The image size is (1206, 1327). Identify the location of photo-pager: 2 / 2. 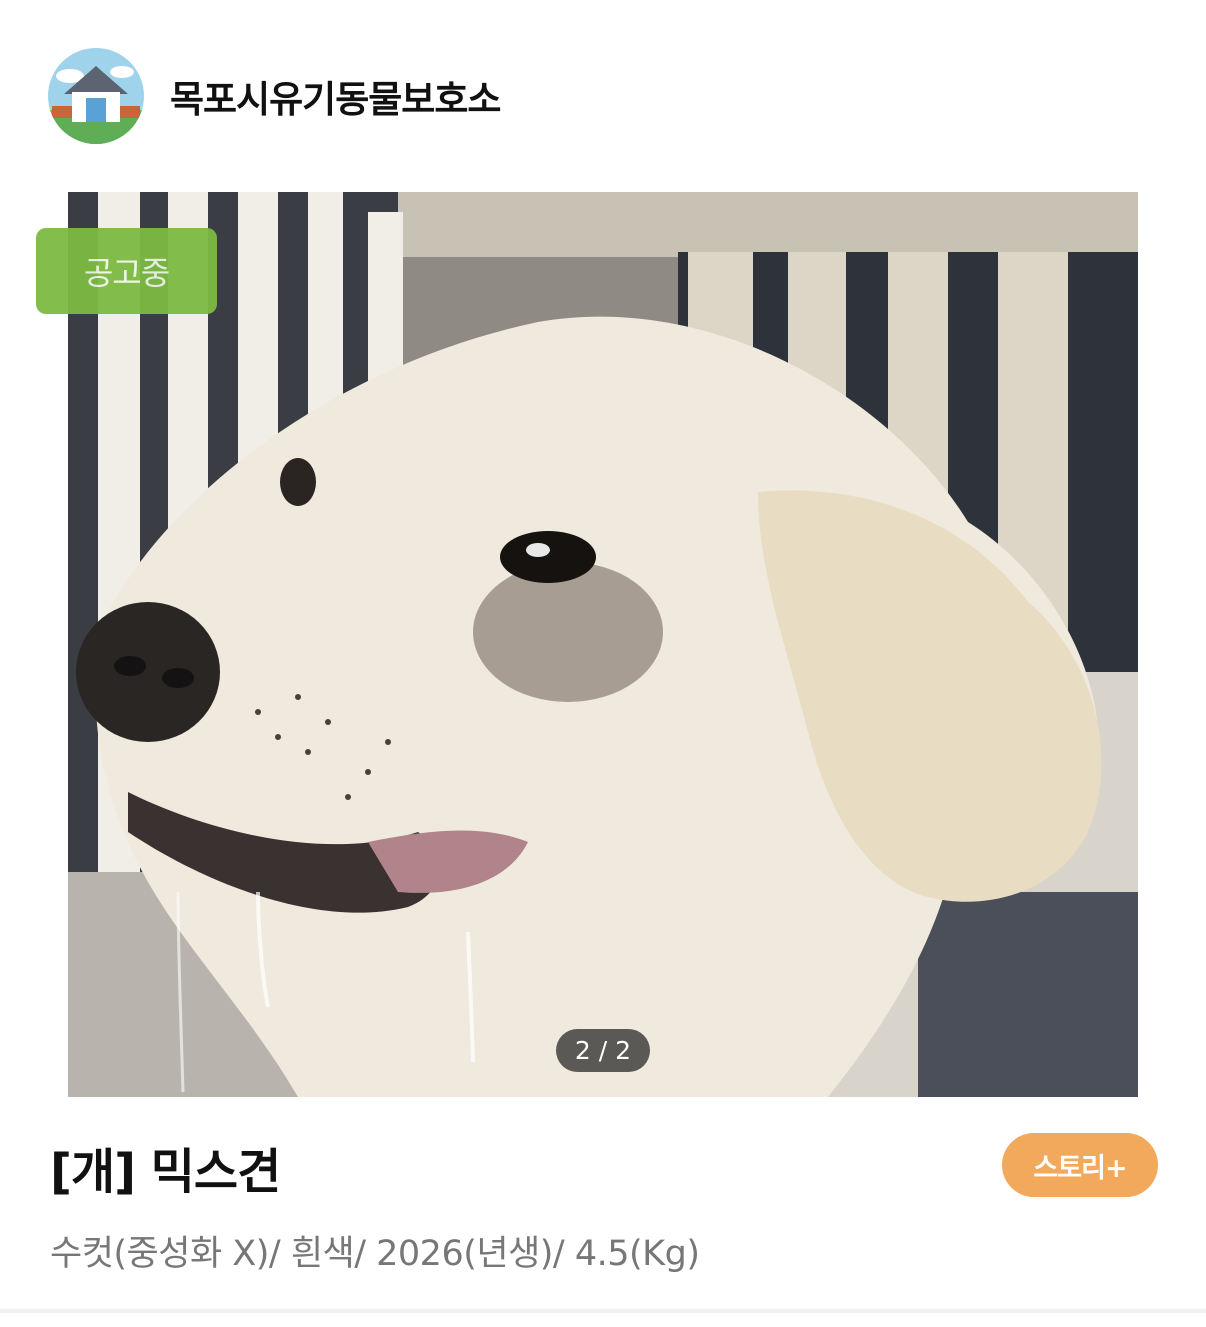
(603, 1050).